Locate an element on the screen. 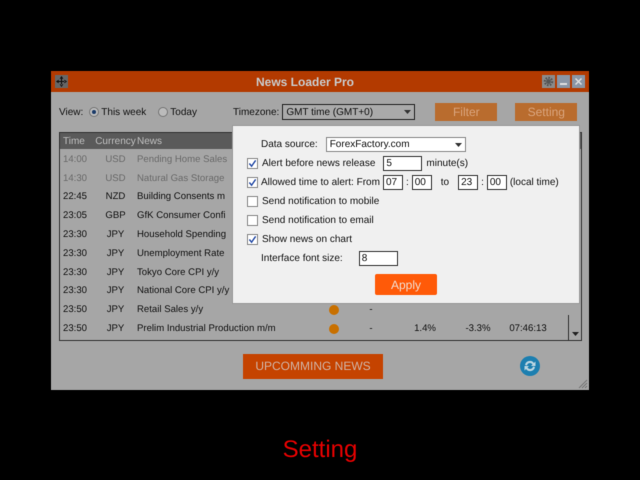 This screenshot has width=640, height=480. radio-option: Today is located at coordinates (177, 112).